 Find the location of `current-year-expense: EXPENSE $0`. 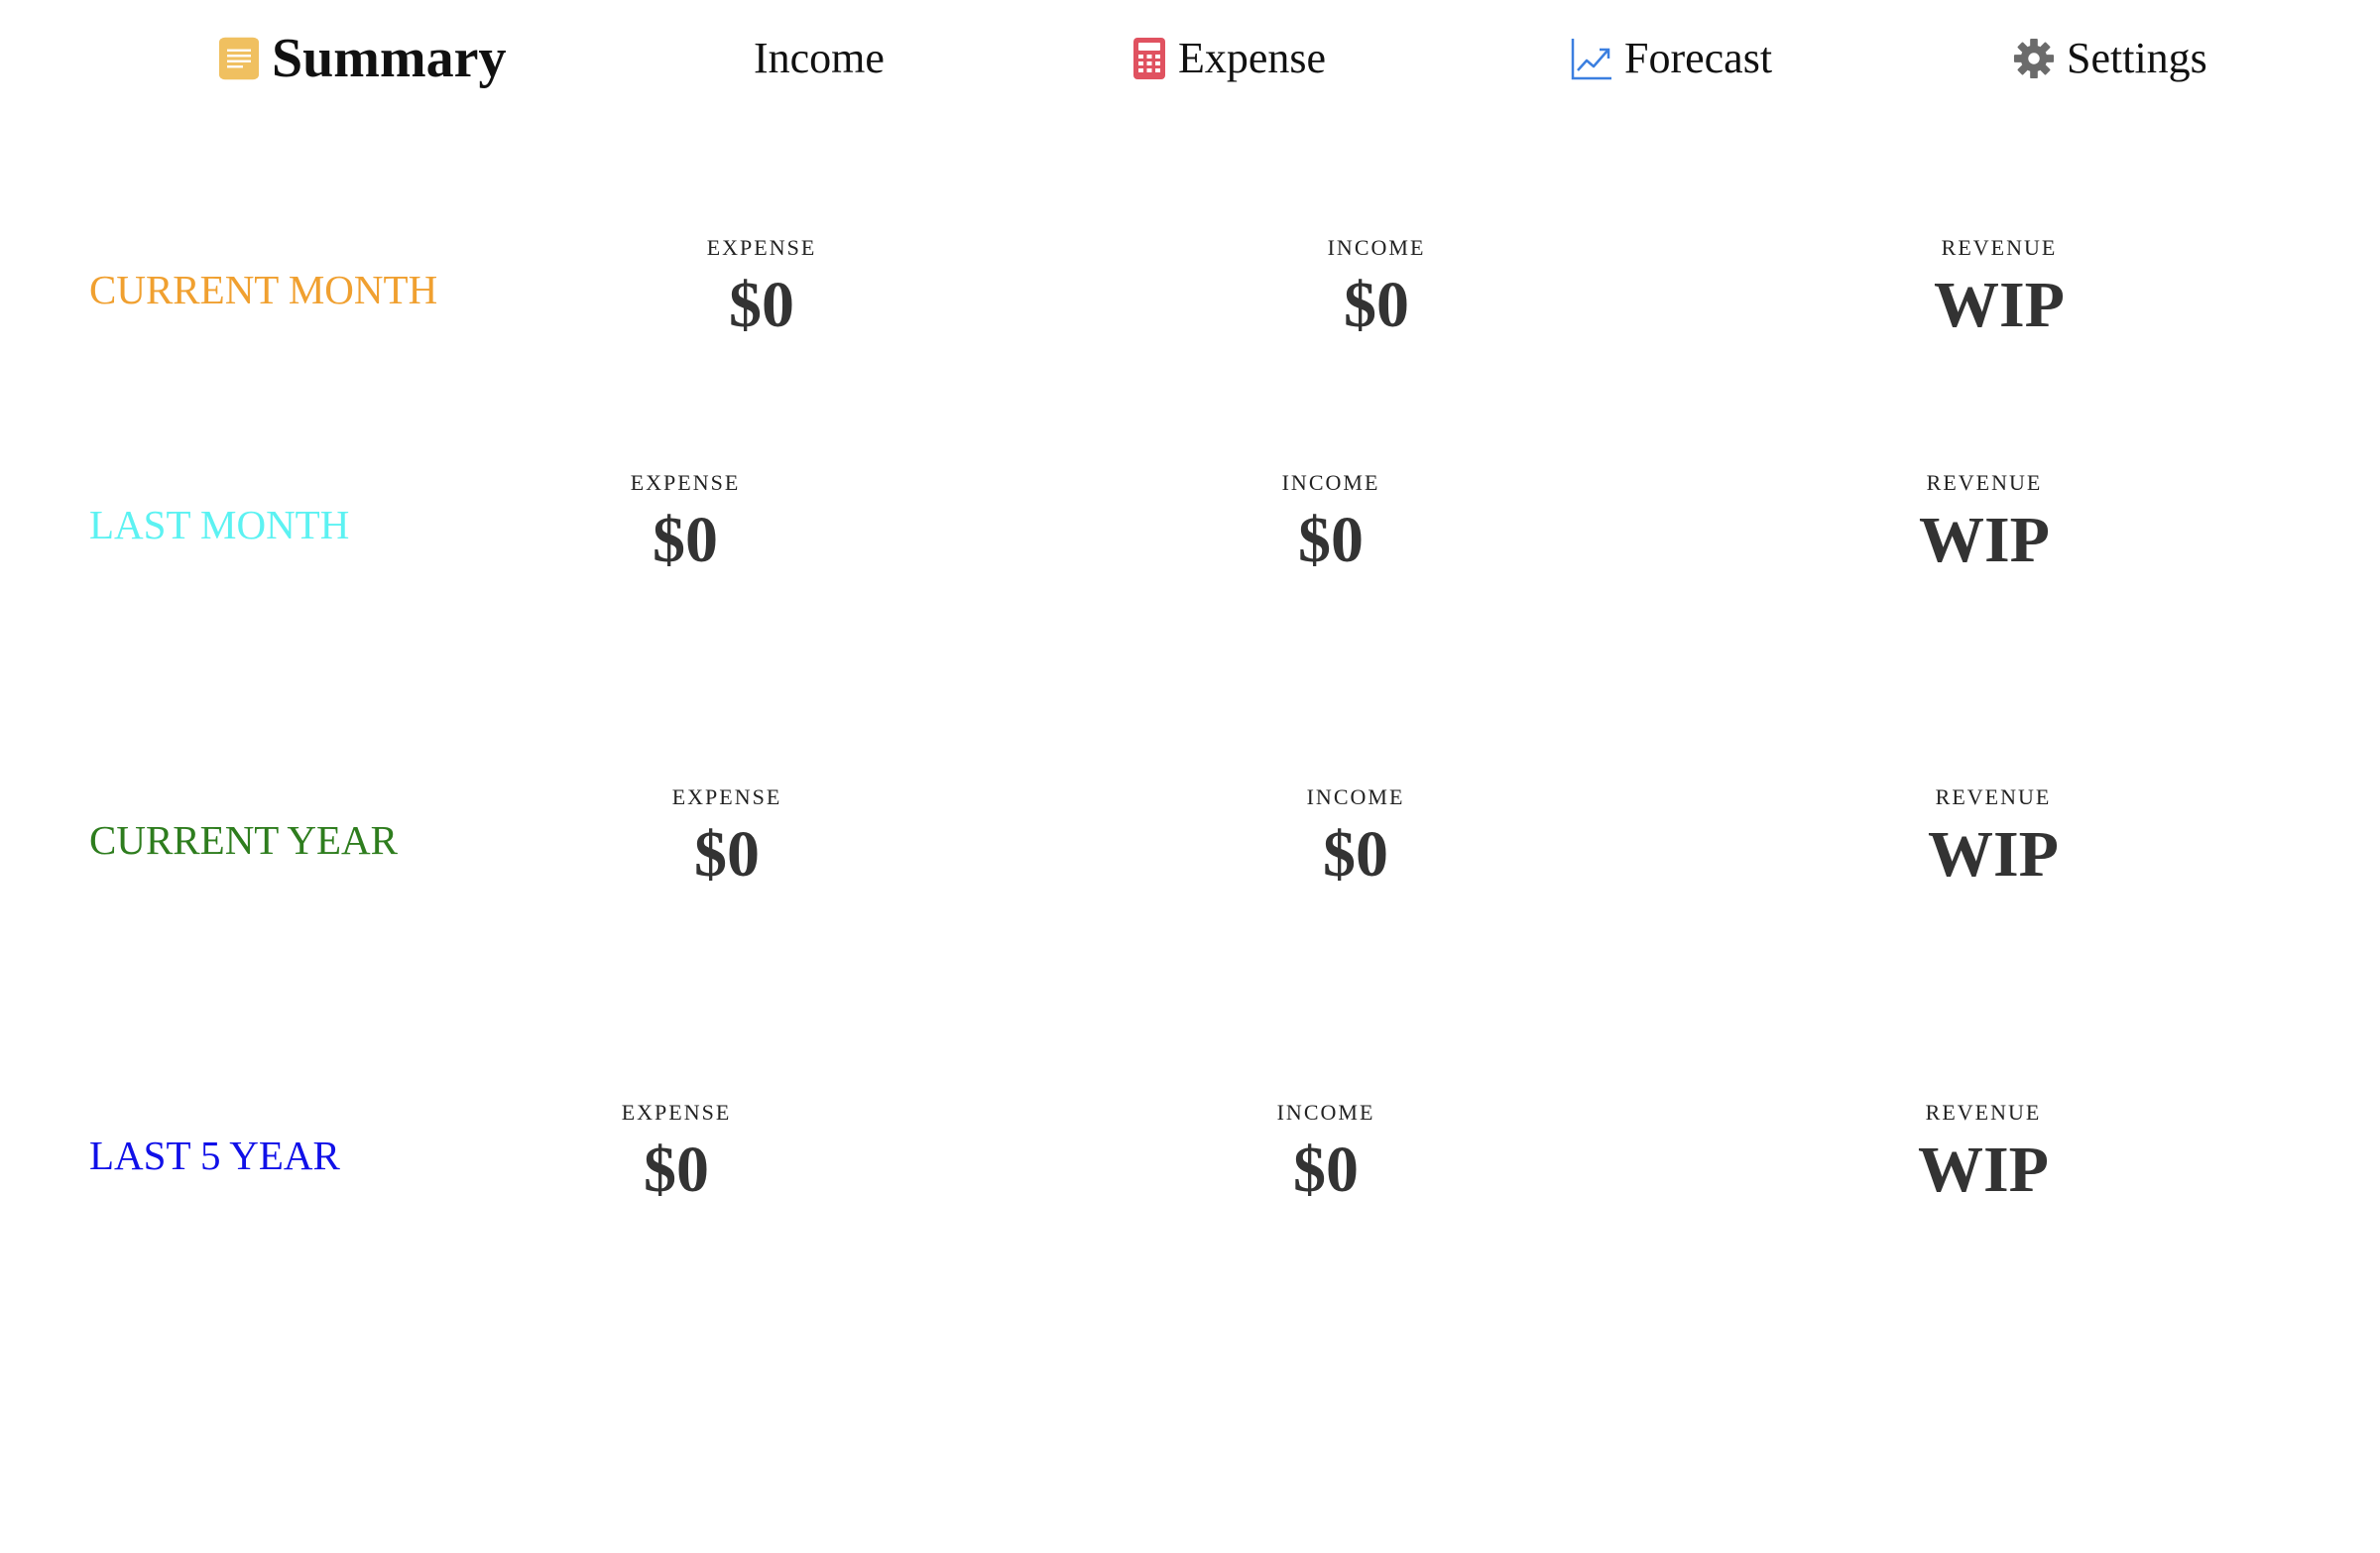

current-year-expense: EXPENSE $0 is located at coordinates (727, 837).